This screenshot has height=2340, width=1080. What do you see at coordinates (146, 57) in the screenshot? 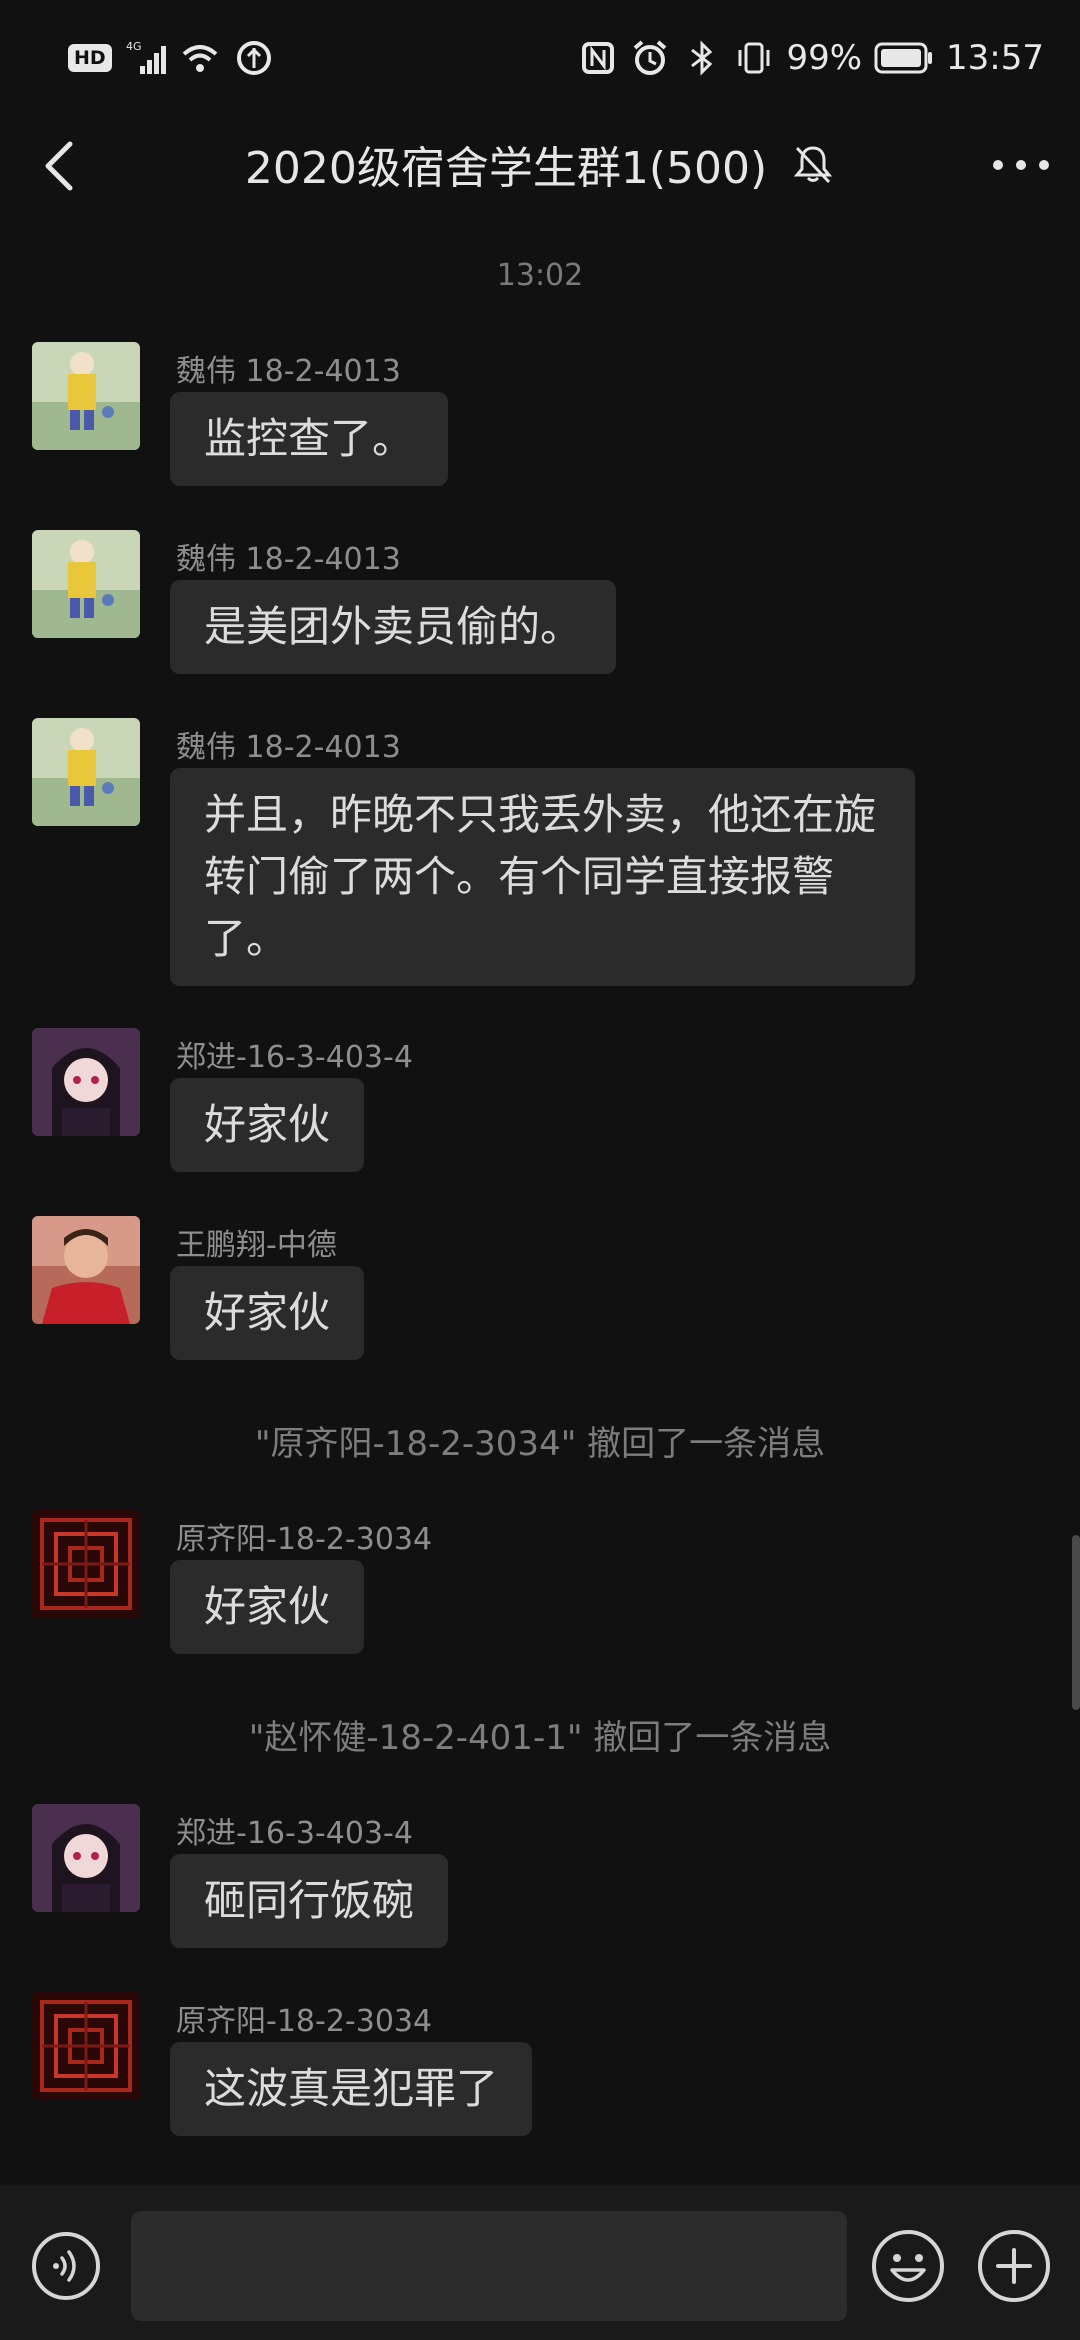
I see `signal-icon: 4G` at bounding box center [146, 57].